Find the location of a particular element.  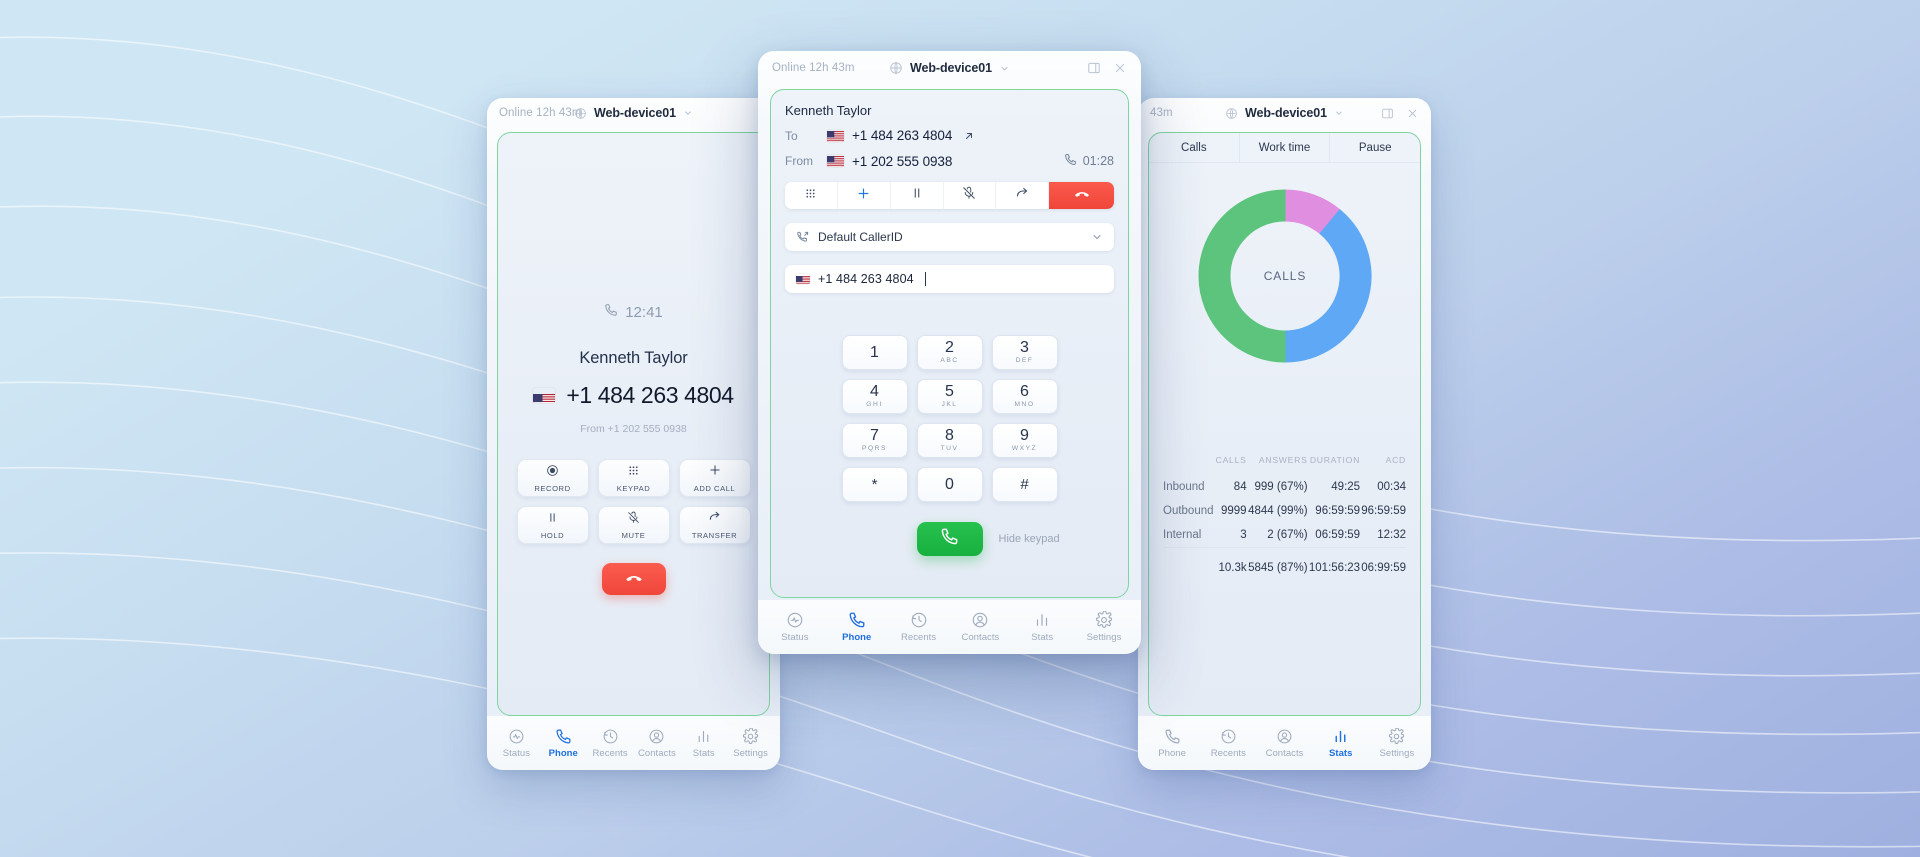

keypad-icon is located at coordinates (810, 196).